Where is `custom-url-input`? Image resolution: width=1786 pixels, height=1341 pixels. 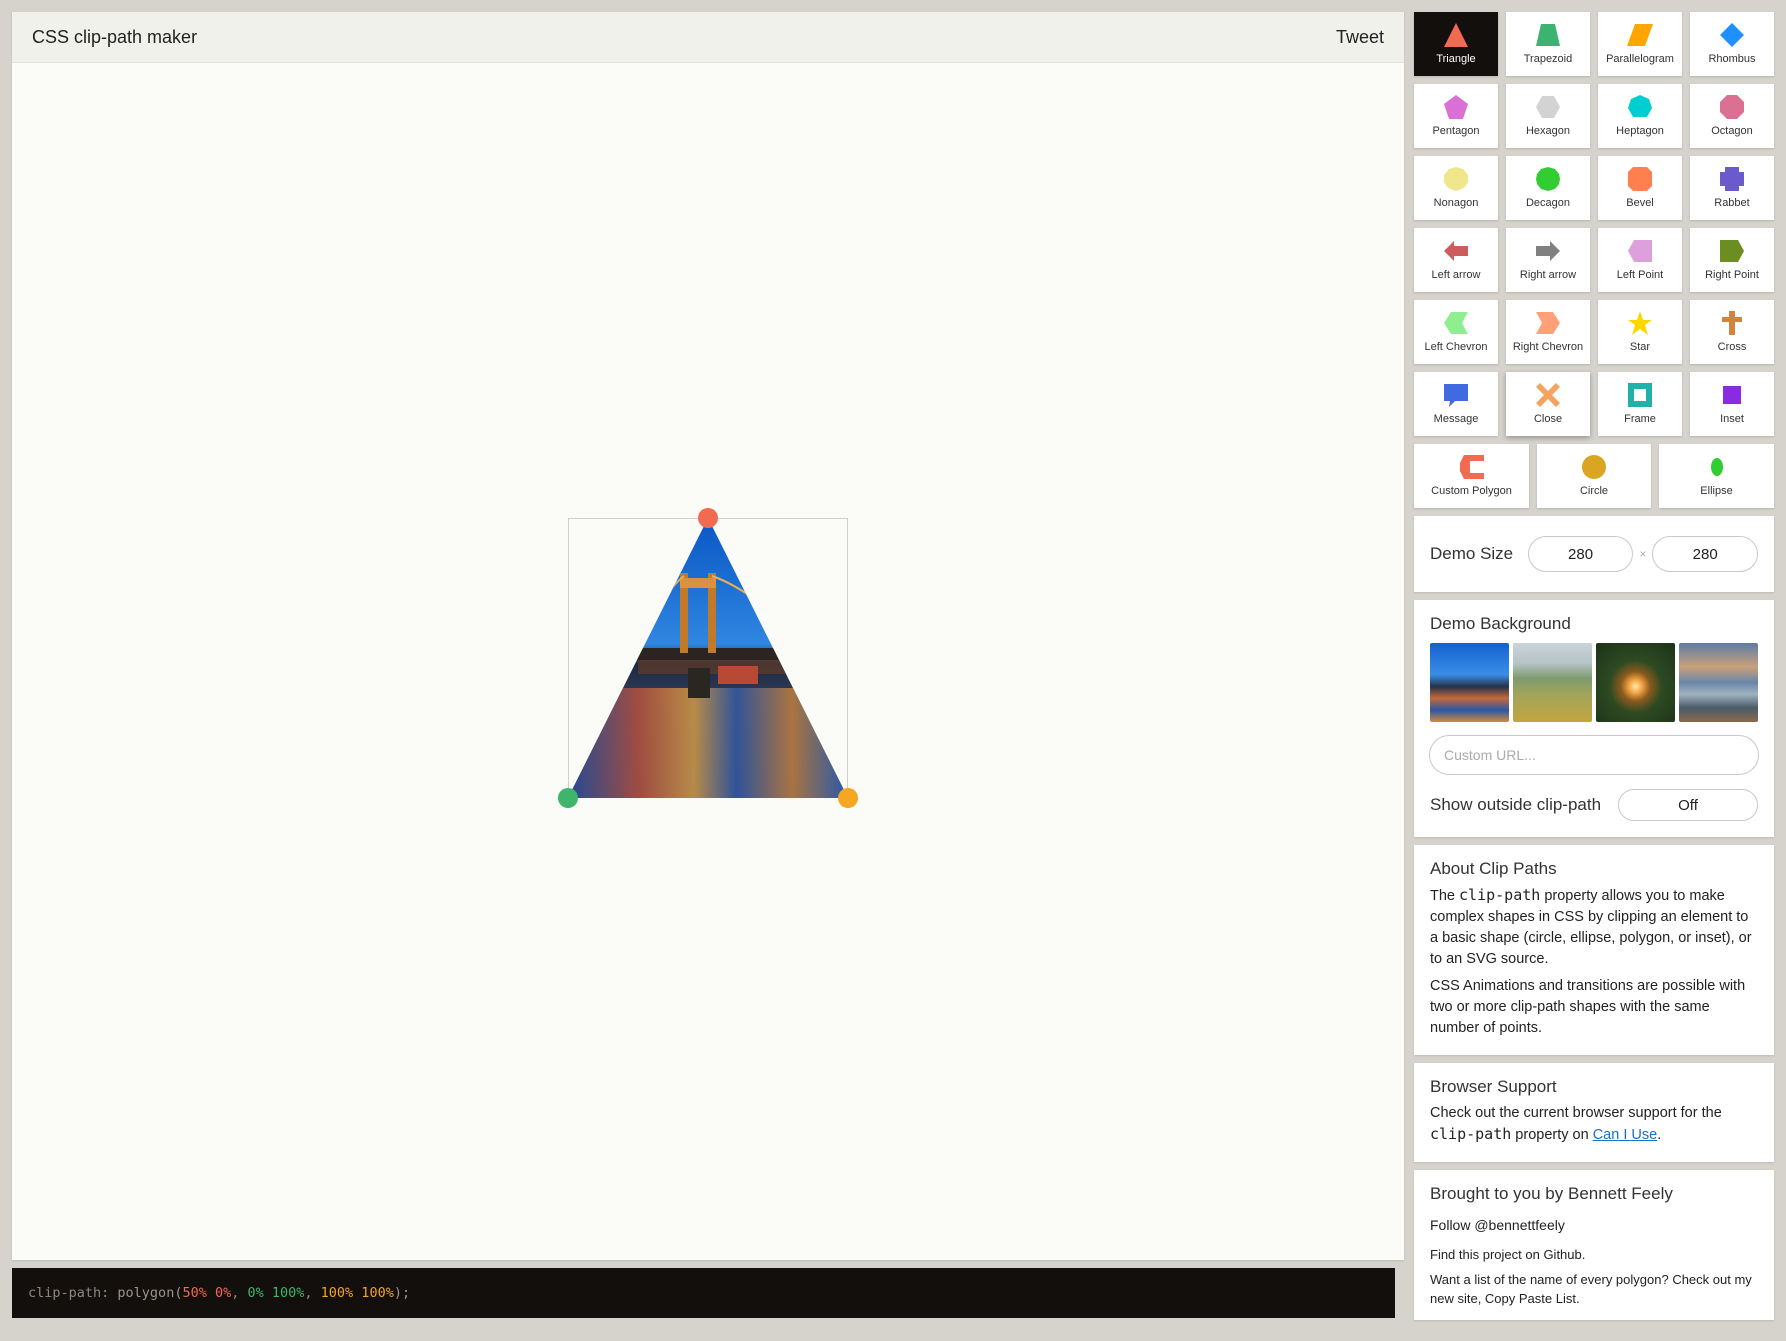 custom-url-input is located at coordinates (1594, 755).